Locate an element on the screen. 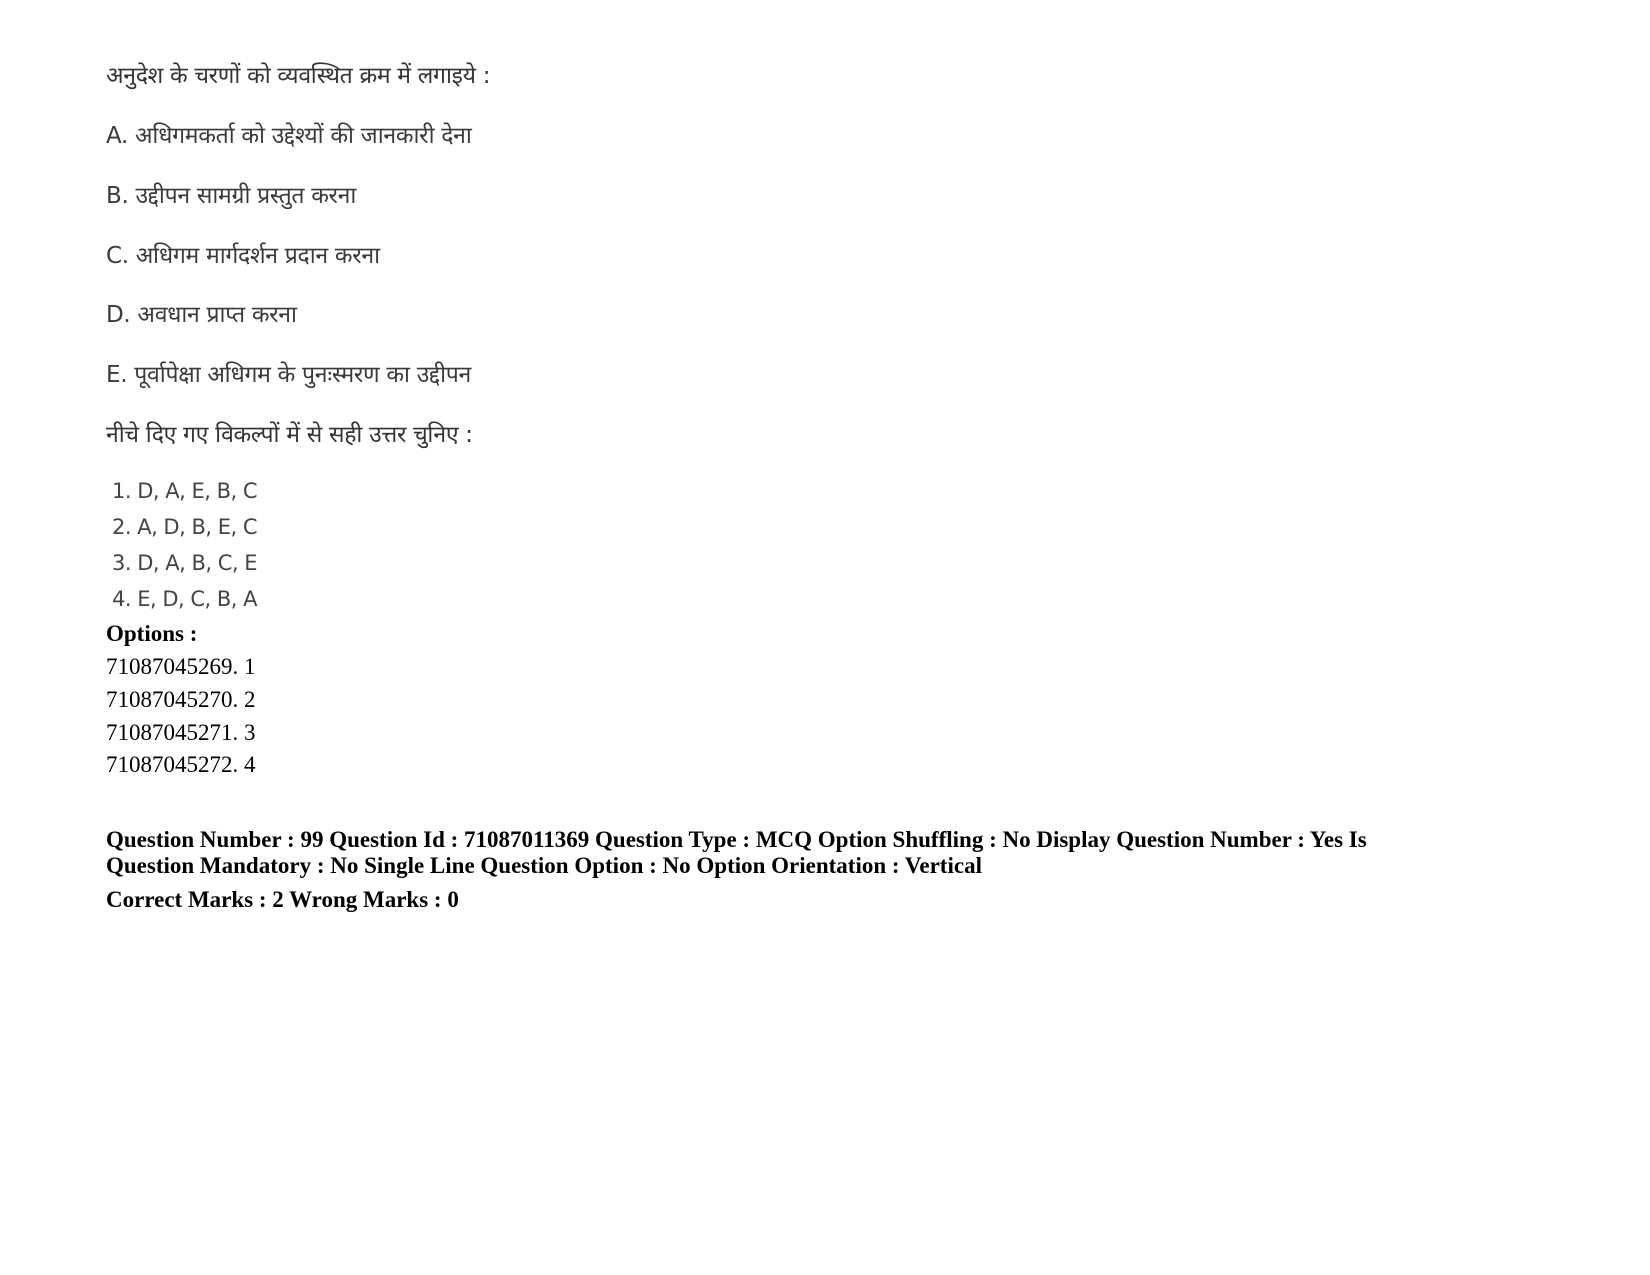 This screenshot has width=1650, height=1275. statement-b: B. उद्दीपन सामग्री प्रस्तुत करना is located at coordinates (231, 196).